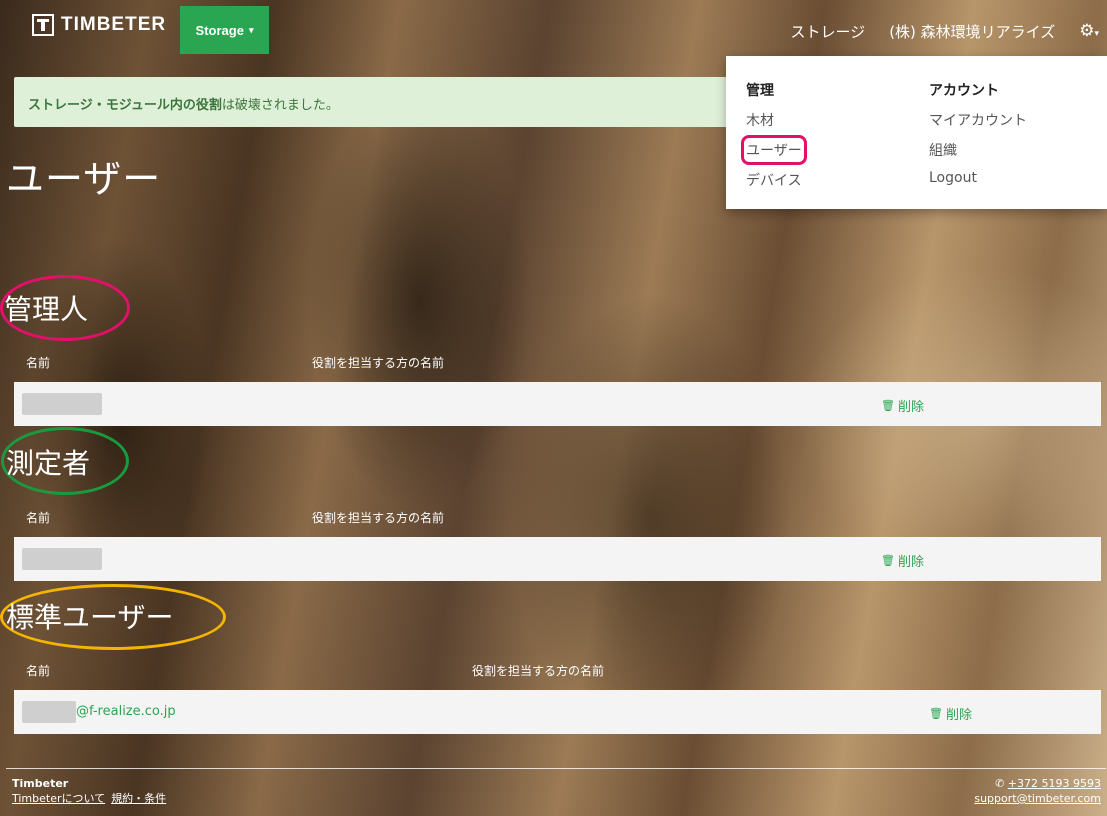 The image size is (1107, 816). Describe the element at coordinates (964, 91) in the screenshot. I see `account-header: アカウント` at that location.